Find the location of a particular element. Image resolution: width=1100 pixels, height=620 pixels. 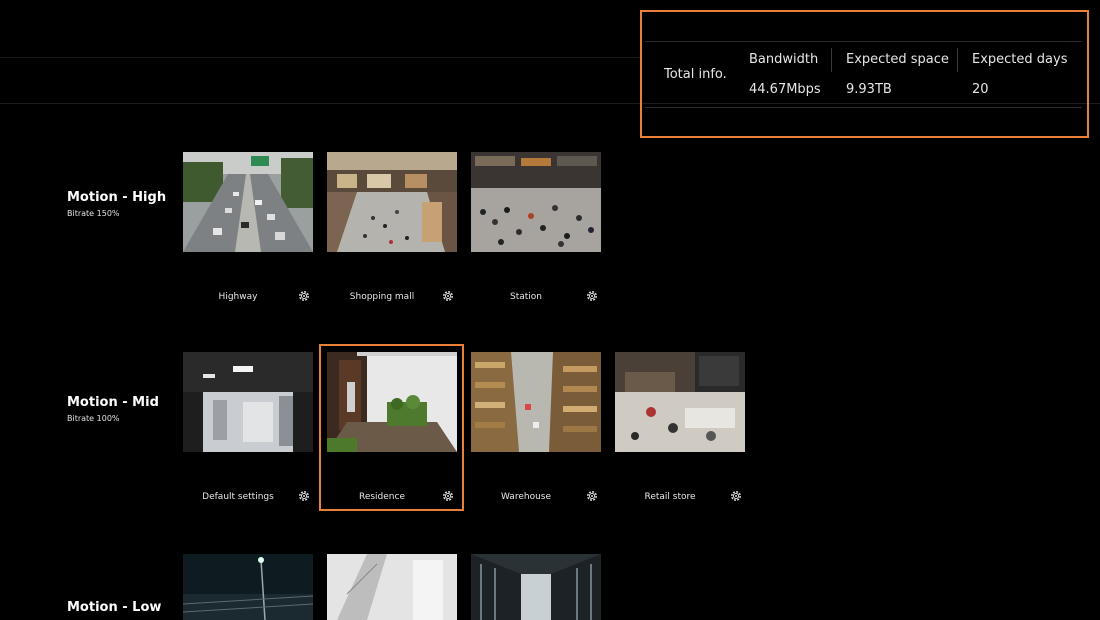

highway-thumbnail is located at coordinates (248, 202).